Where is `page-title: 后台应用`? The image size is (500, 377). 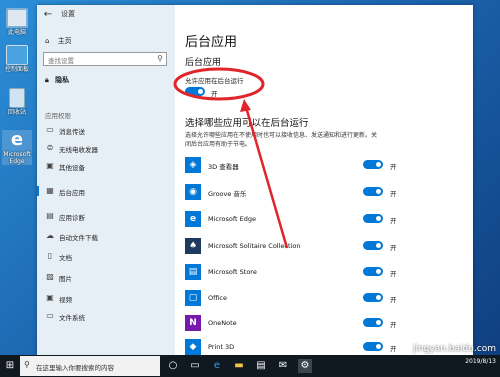
page-title: 后台应用 is located at coordinates (211, 42).